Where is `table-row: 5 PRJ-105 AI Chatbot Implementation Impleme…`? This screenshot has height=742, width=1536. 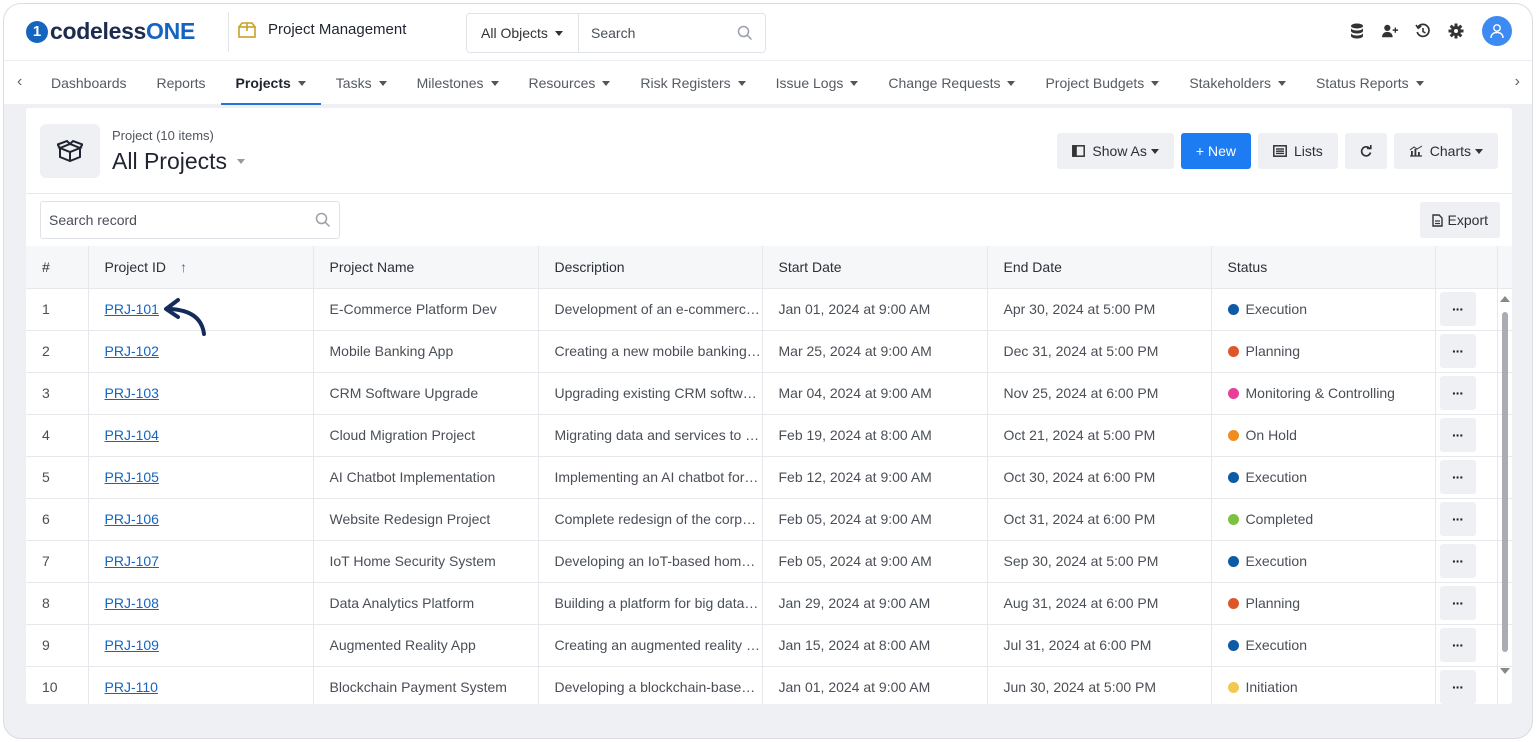 table-row: 5 PRJ-105 AI Chatbot Implementation Impleme… is located at coordinates (769, 477).